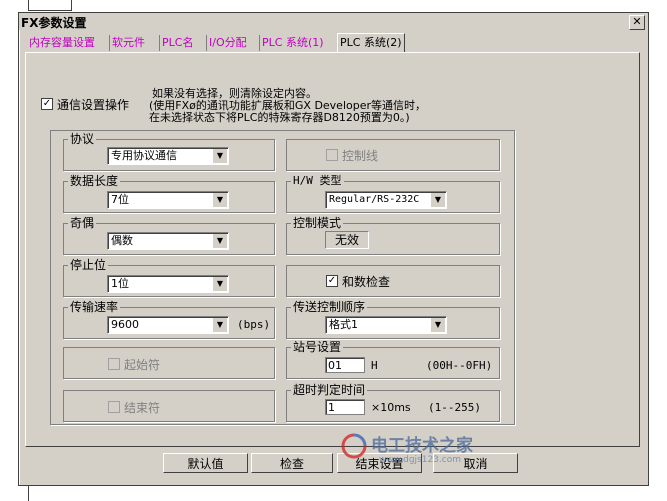 The image size is (667, 501). What do you see at coordinates (114, 407) in the screenshot?
I see `end-char-checkbox` at bounding box center [114, 407].